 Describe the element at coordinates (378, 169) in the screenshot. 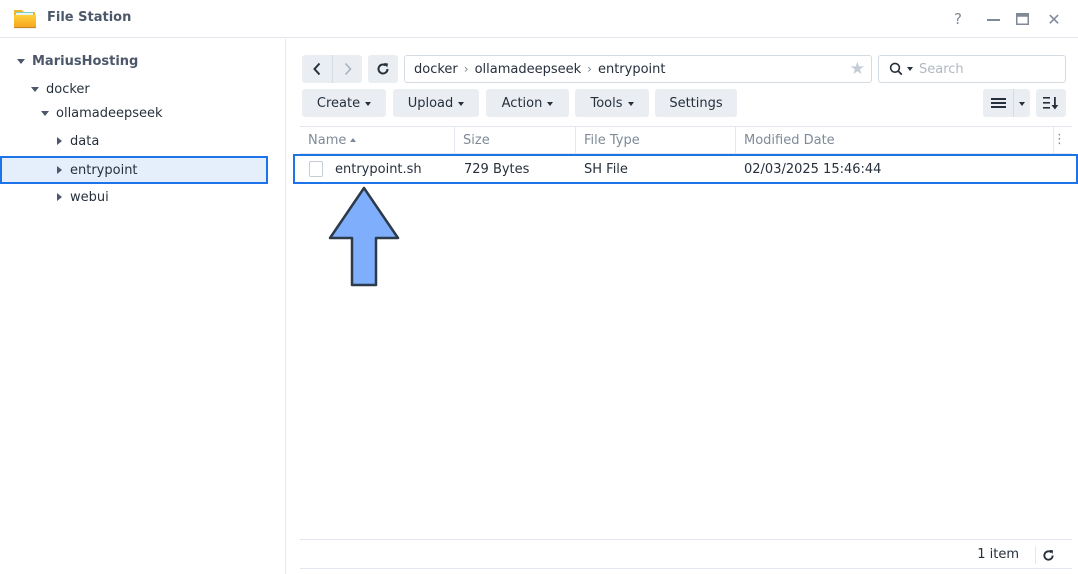

I see `file-name: entrypoint.sh` at that location.